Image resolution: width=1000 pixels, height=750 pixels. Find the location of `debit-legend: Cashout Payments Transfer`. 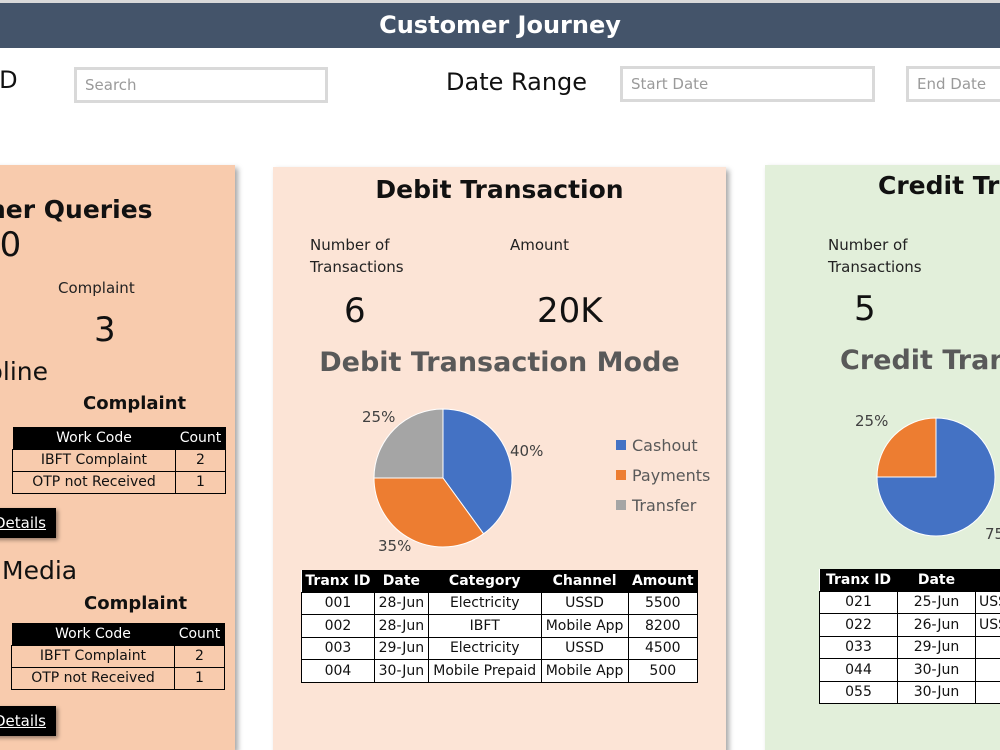

debit-legend: Cashout Payments Transfer is located at coordinates (663, 475).